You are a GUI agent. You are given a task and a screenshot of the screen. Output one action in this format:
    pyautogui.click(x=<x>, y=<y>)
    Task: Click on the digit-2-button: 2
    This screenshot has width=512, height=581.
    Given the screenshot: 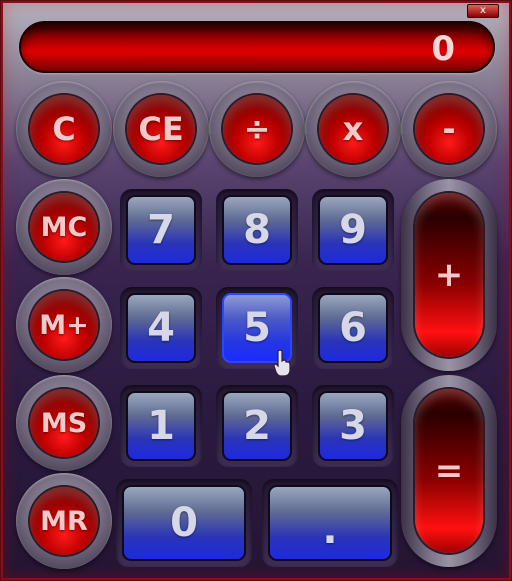 What is the action you would take?
    pyautogui.click(x=257, y=426)
    